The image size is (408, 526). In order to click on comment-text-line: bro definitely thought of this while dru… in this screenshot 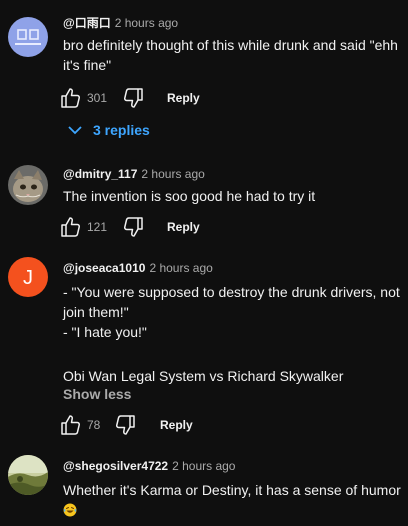, I will do `click(230, 45)`.